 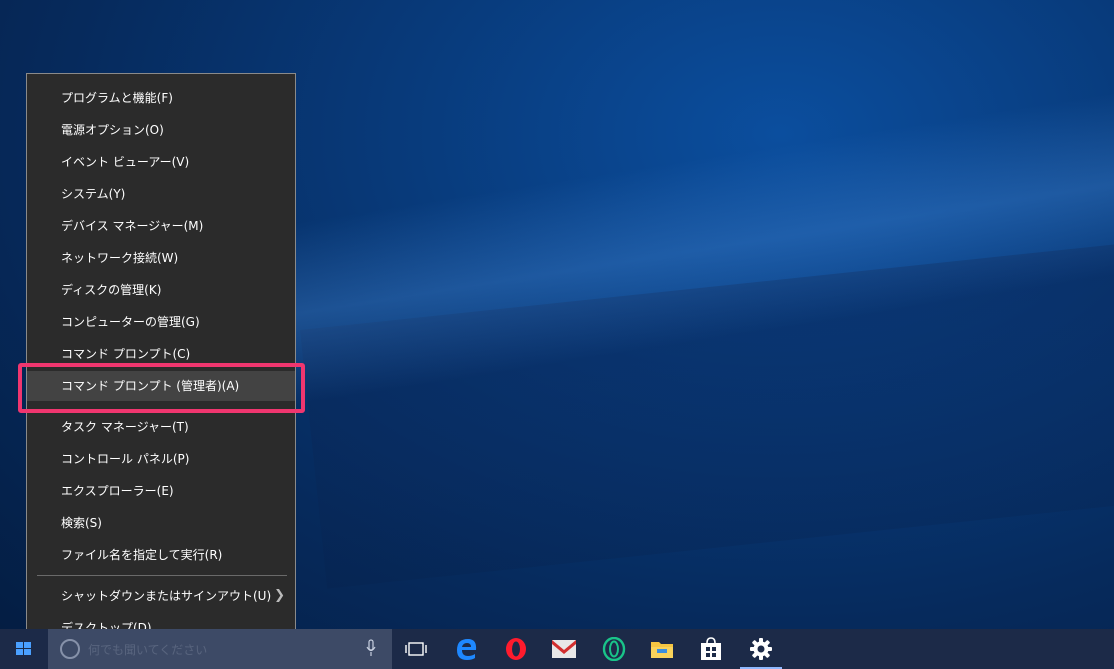 What do you see at coordinates (279, 595) in the screenshot?
I see `chevron-right-icon: ❯` at bounding box center [279, 595].